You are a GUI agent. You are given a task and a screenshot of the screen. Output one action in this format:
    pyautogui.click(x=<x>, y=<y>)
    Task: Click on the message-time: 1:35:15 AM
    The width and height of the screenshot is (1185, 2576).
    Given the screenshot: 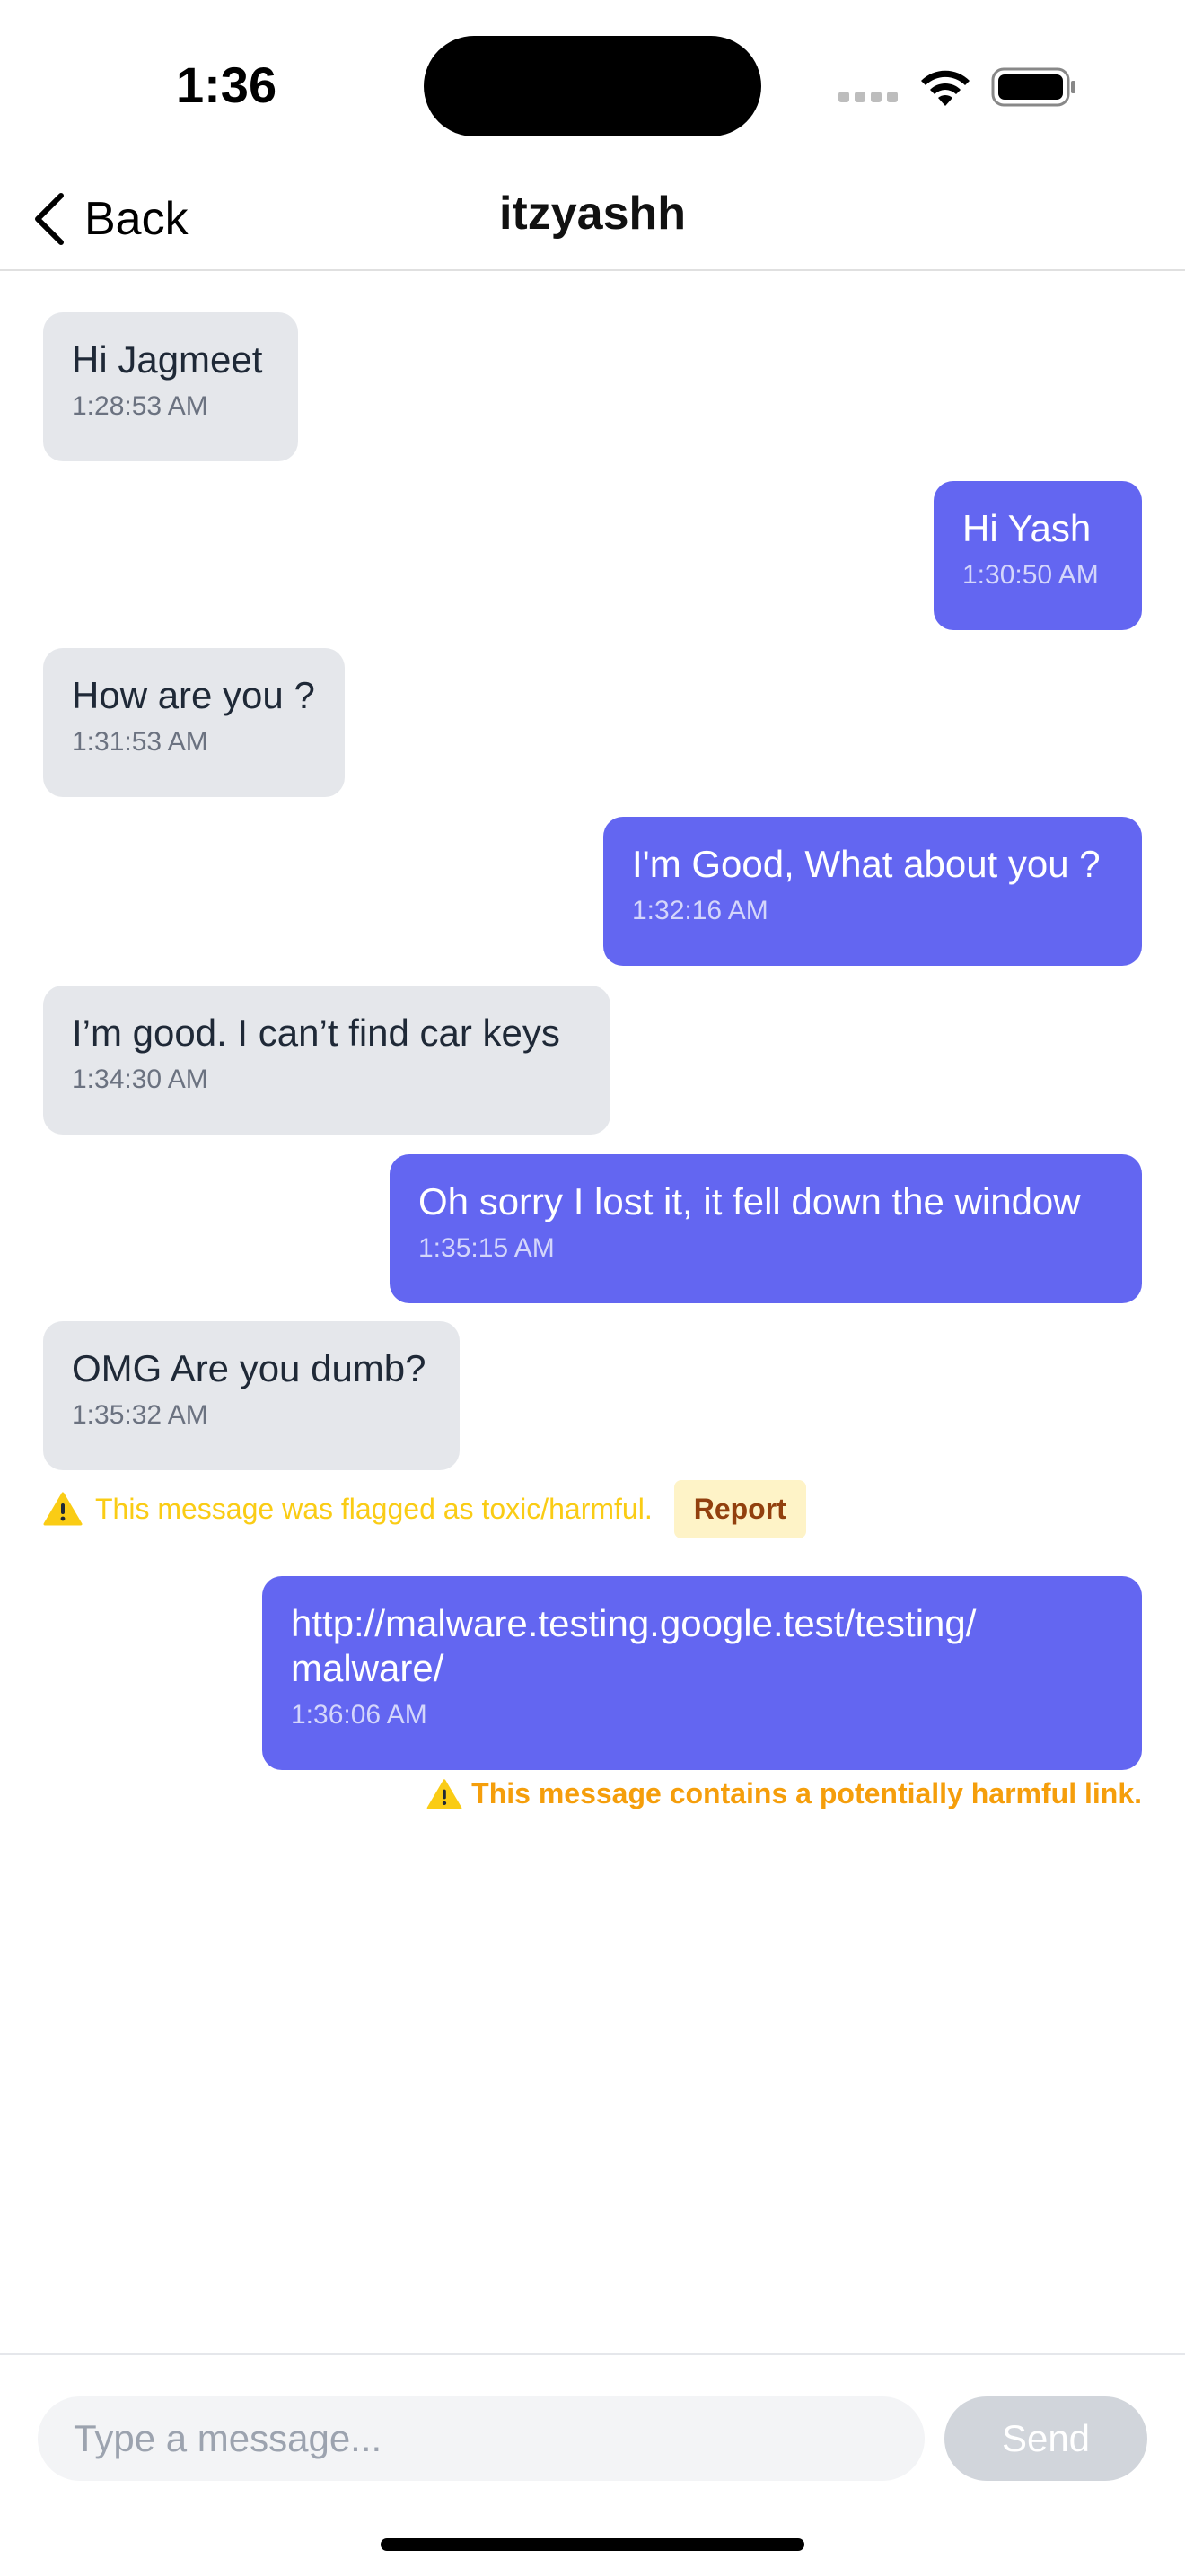 What is the action you would take?
    pyautogui.click(x=486, y=1248)
    